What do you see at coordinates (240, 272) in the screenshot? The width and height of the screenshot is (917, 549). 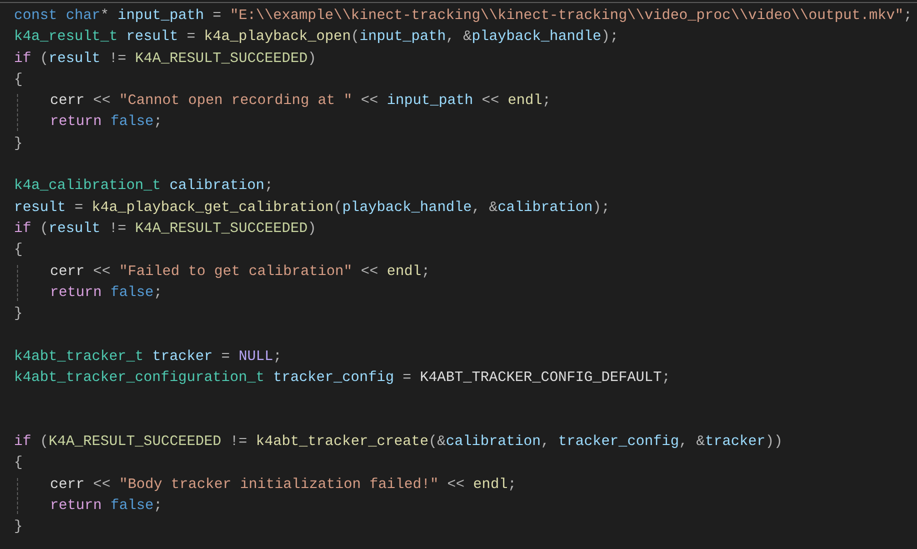 I see `code-line: cerr << "Failed to get calibration" << endl;` at bounding box center [240, 272].